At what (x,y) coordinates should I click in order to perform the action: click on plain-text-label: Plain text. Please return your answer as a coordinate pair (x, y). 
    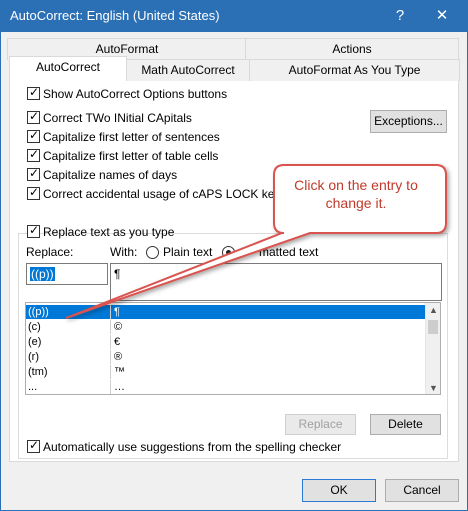
    Looking at the image, I should click on (188, 252).